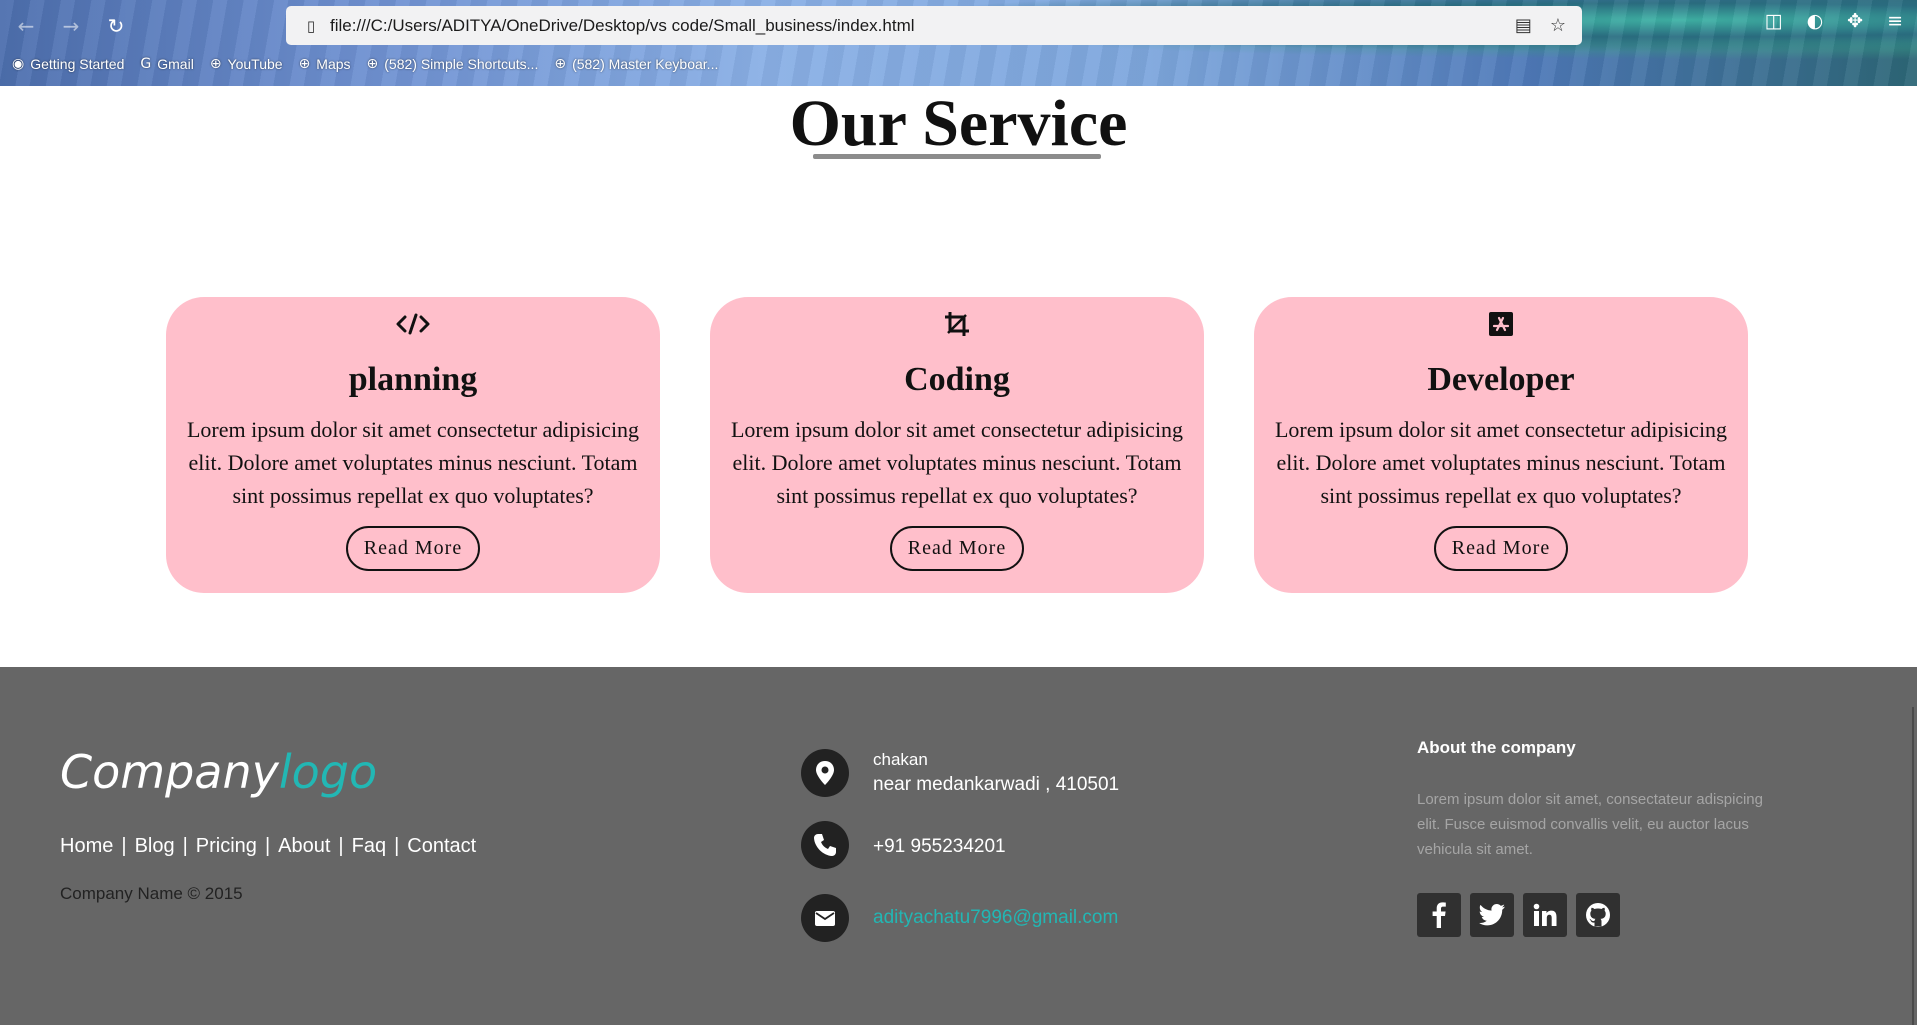 This screenshot has height=1025, width=1917. I want to click on bookmark-item: ⊕ YouTube, so click(246, 64).